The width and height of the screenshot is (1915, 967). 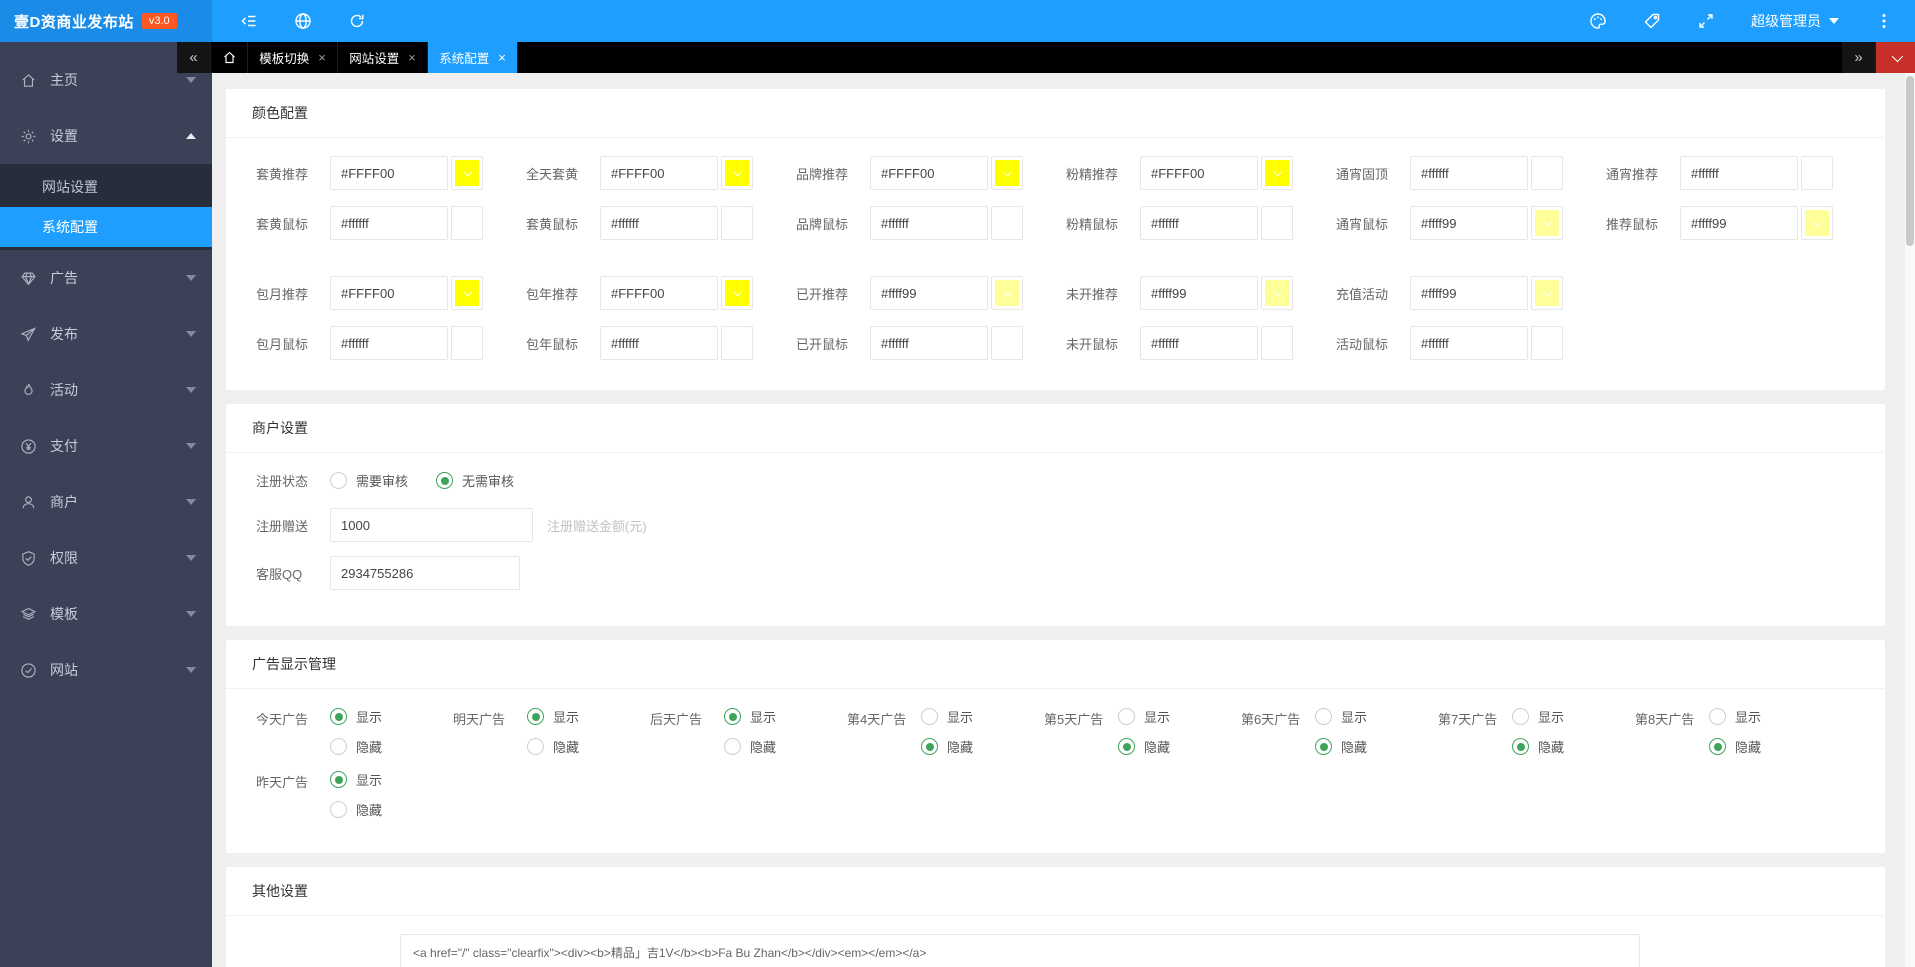 What do you see at coordinates (1910, 161) in the screenshot?
I see `scrollbar-thumb` at bounding box center [1910, 161].